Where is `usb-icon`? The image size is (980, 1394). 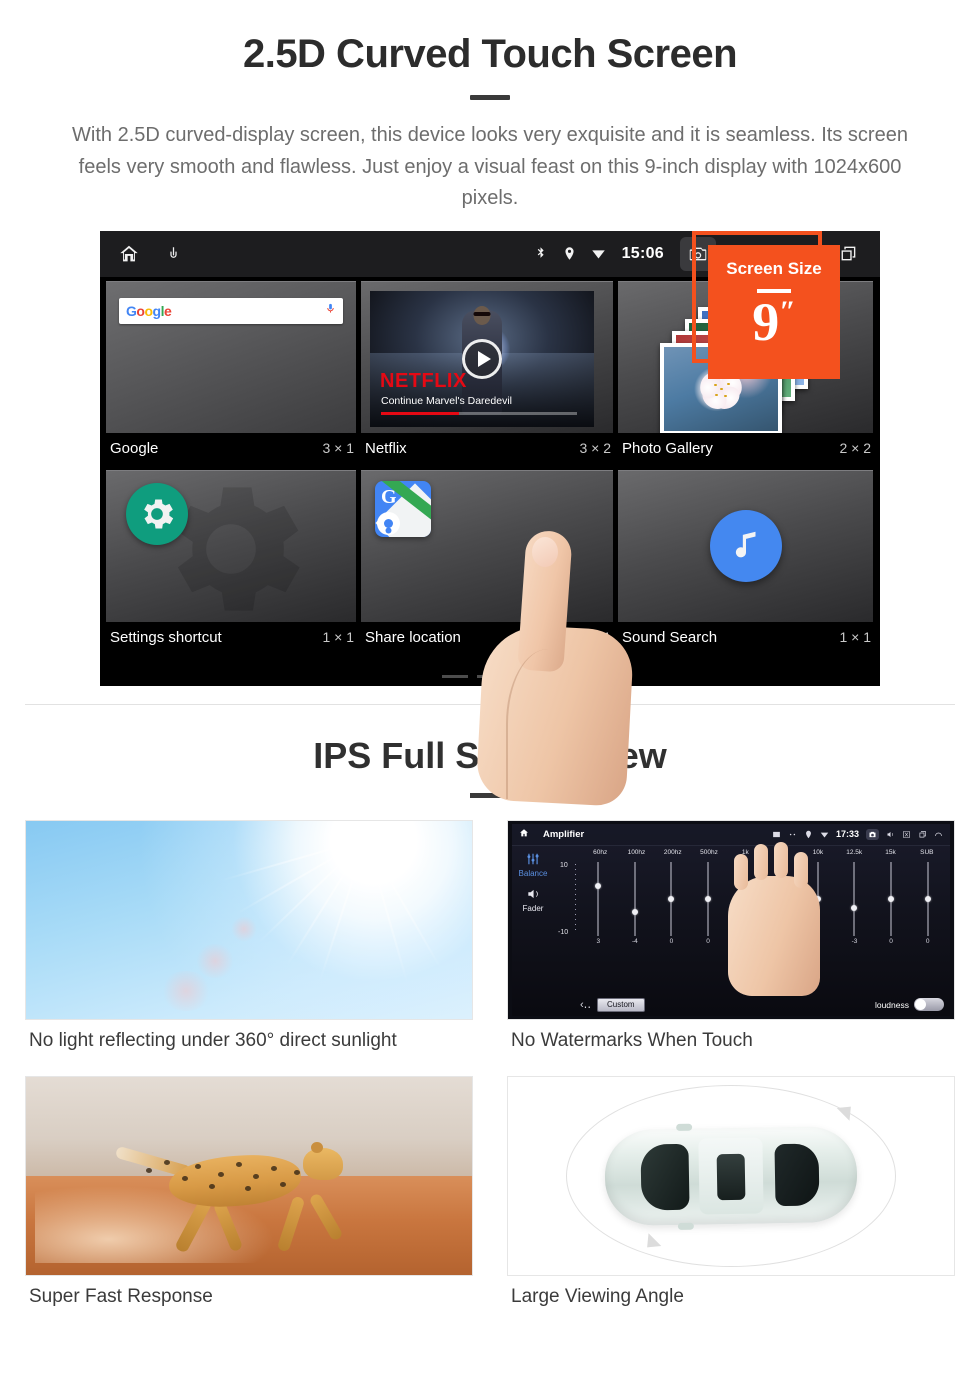
usb-icon is located at coordinates (173, 253).